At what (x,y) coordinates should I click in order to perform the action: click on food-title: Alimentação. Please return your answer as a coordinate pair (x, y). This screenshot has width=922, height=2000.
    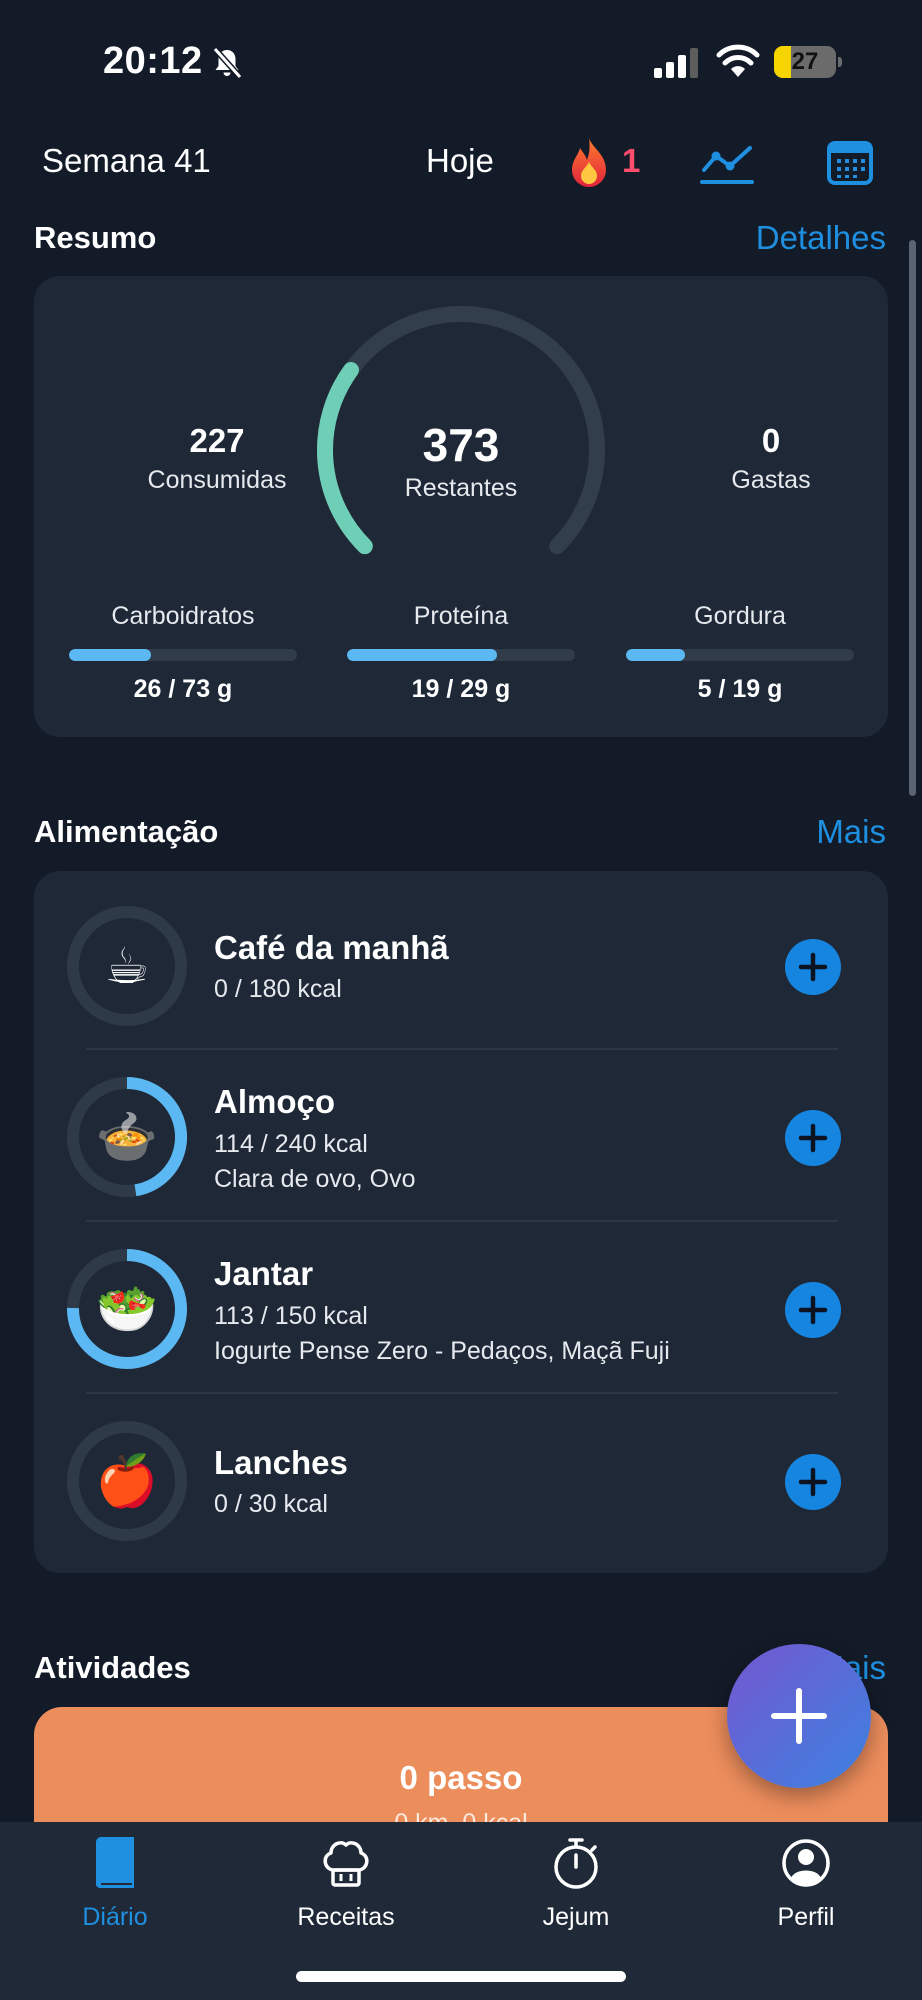
    Looking at the image, I should click on (126, 831).